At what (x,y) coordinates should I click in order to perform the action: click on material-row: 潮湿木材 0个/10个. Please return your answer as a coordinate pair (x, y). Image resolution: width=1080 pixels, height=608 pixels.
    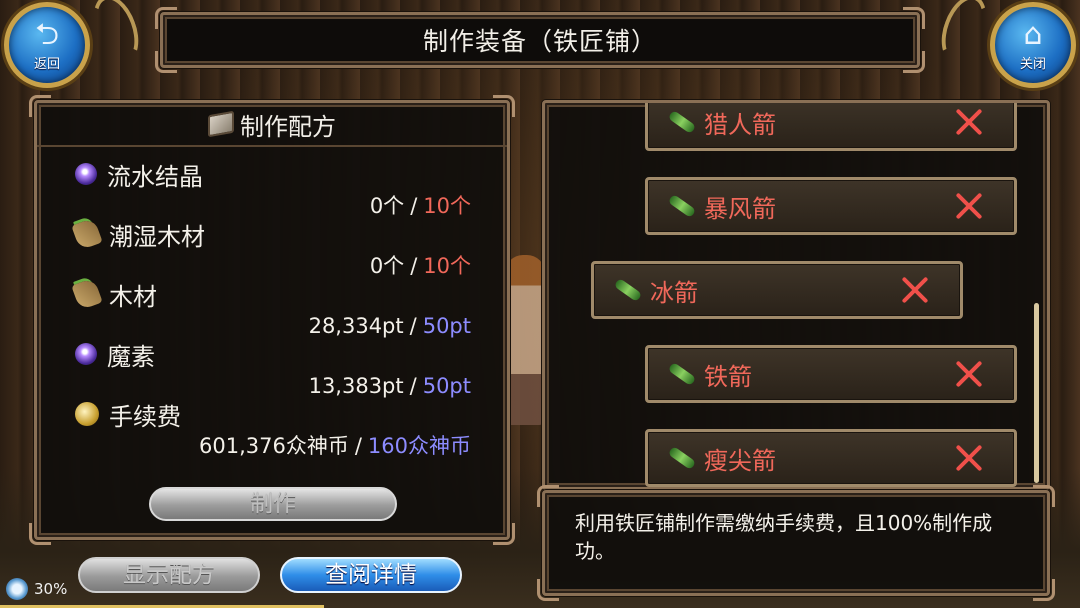
    Looking at the image, I should click on (271, 249).